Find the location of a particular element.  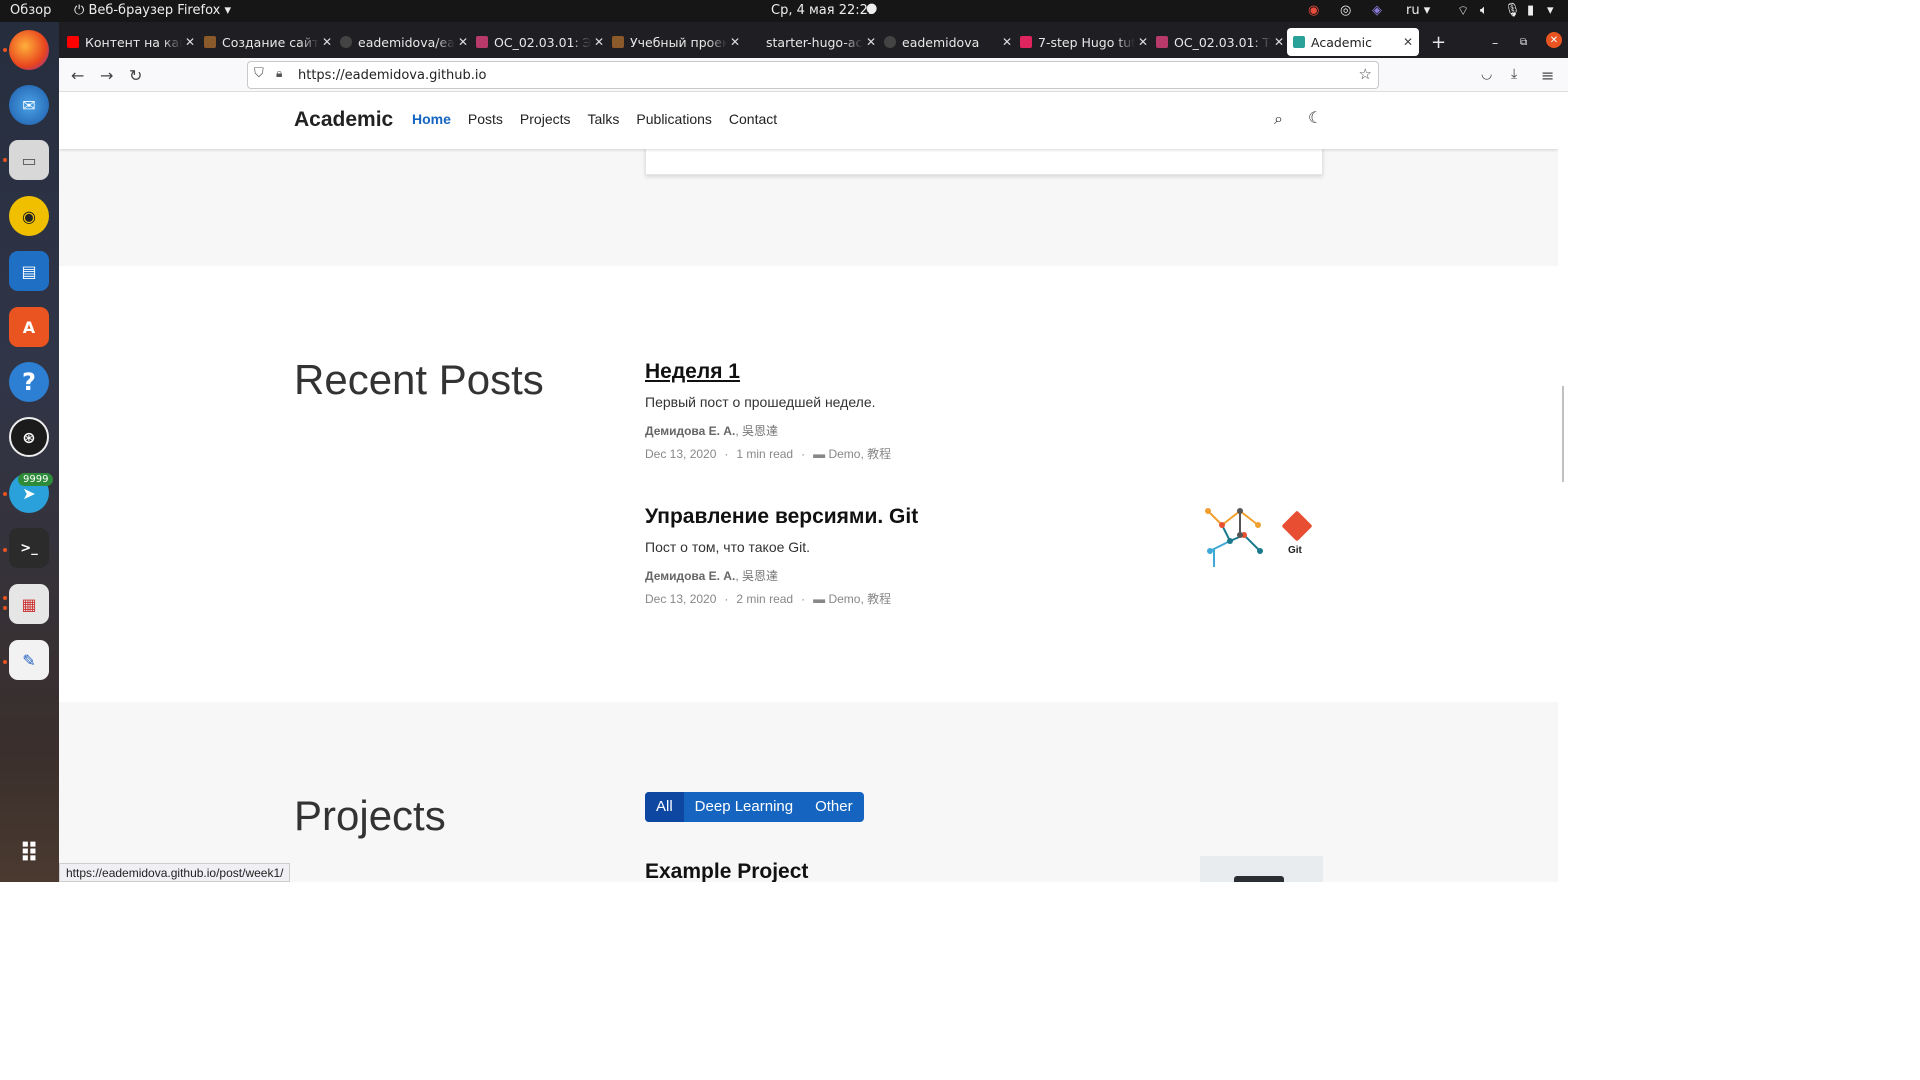

youtube-favicon-icon is located at coordinates (73, 42).